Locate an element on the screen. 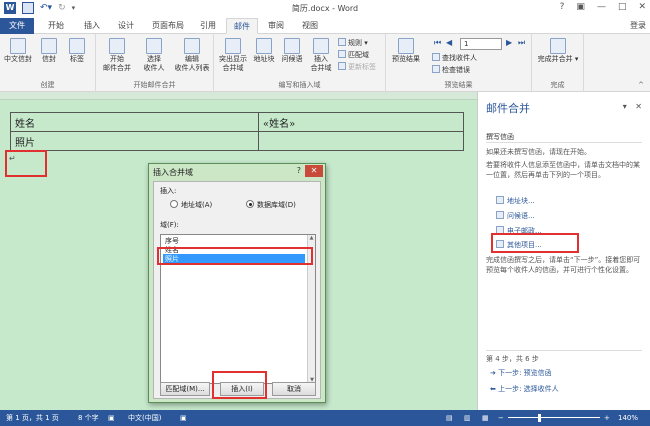  select-recipients-button: 选择 收件人 is located at coordinates (154, 55).